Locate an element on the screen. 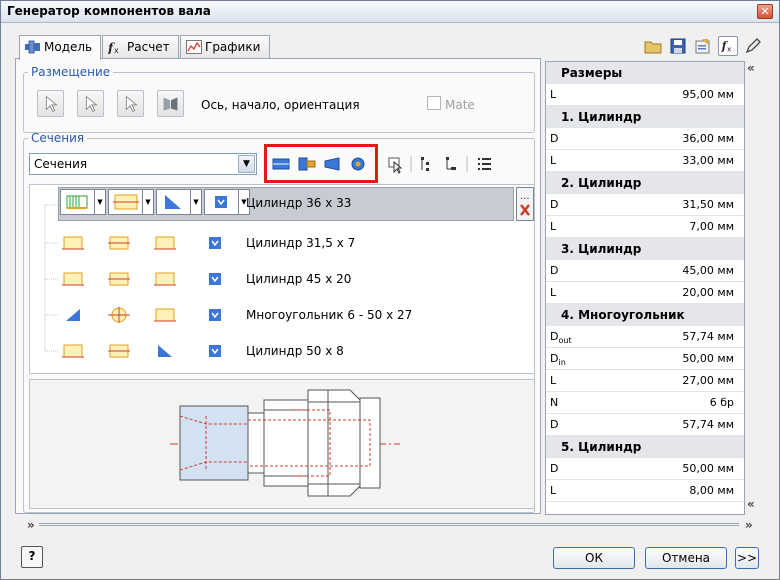 The image size is (780, 580). section-label: Цилиндр 31,5 x 7 is located at coordinates (301, 243).